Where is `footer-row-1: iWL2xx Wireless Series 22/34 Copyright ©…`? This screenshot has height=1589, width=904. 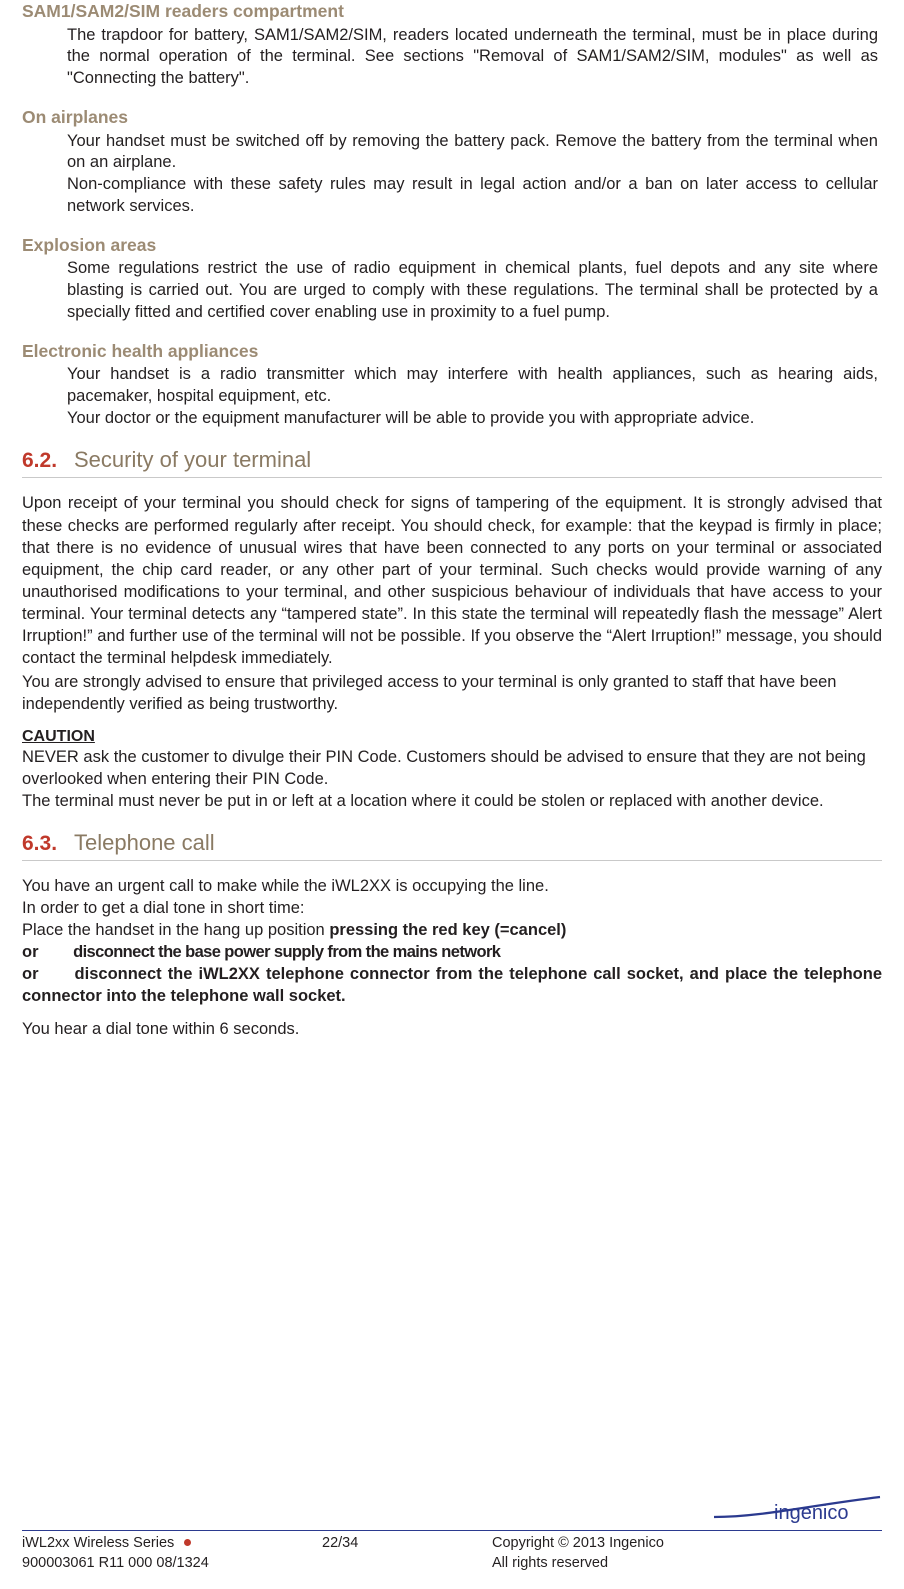
footer-row-1: iWL2xx Wireless Series 22/34 Copyright ©… is located at coordinates (452, 1541).